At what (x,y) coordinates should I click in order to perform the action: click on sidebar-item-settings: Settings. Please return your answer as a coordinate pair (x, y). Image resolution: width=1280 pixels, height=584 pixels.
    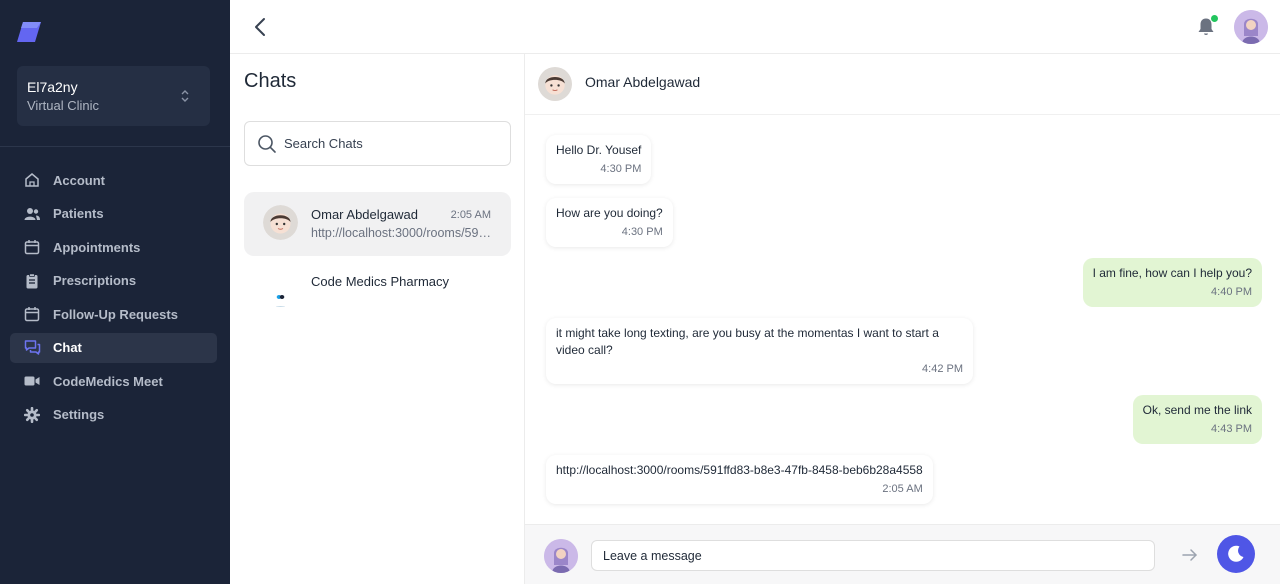
    Looking at the image, I should click on (113, 415).